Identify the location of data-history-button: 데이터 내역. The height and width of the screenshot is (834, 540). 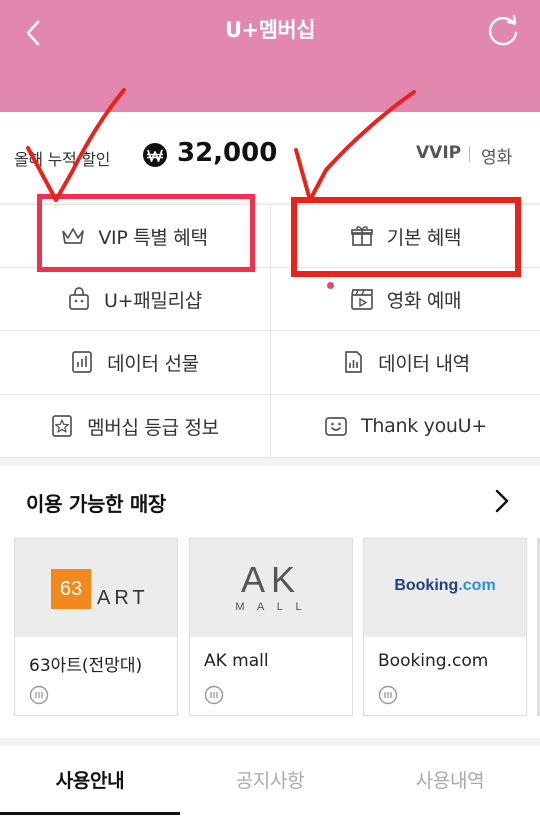
(405, 362).